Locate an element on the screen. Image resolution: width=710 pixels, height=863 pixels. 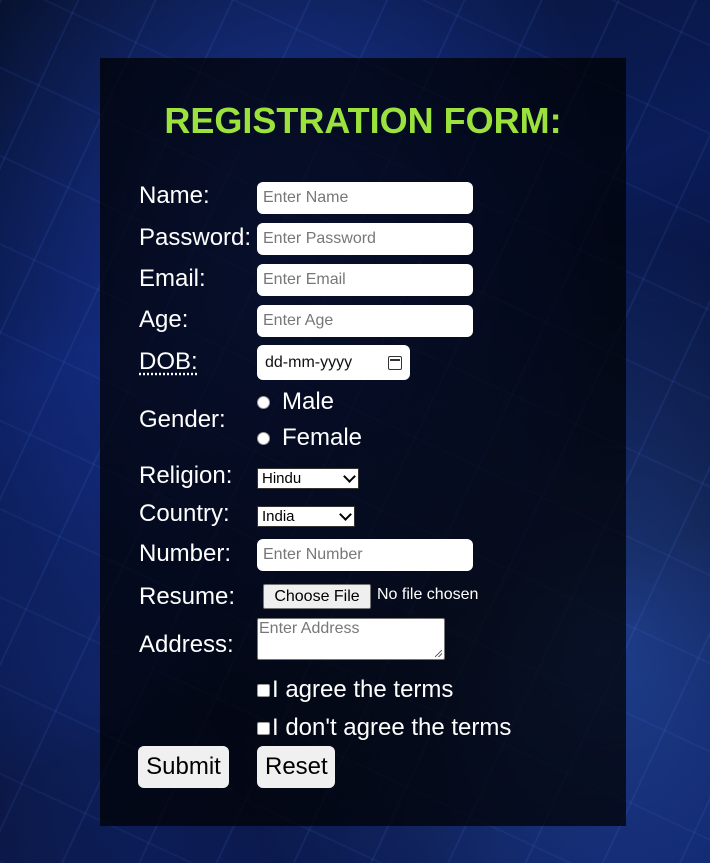
country-select: India is located at coordinates (306, 516).